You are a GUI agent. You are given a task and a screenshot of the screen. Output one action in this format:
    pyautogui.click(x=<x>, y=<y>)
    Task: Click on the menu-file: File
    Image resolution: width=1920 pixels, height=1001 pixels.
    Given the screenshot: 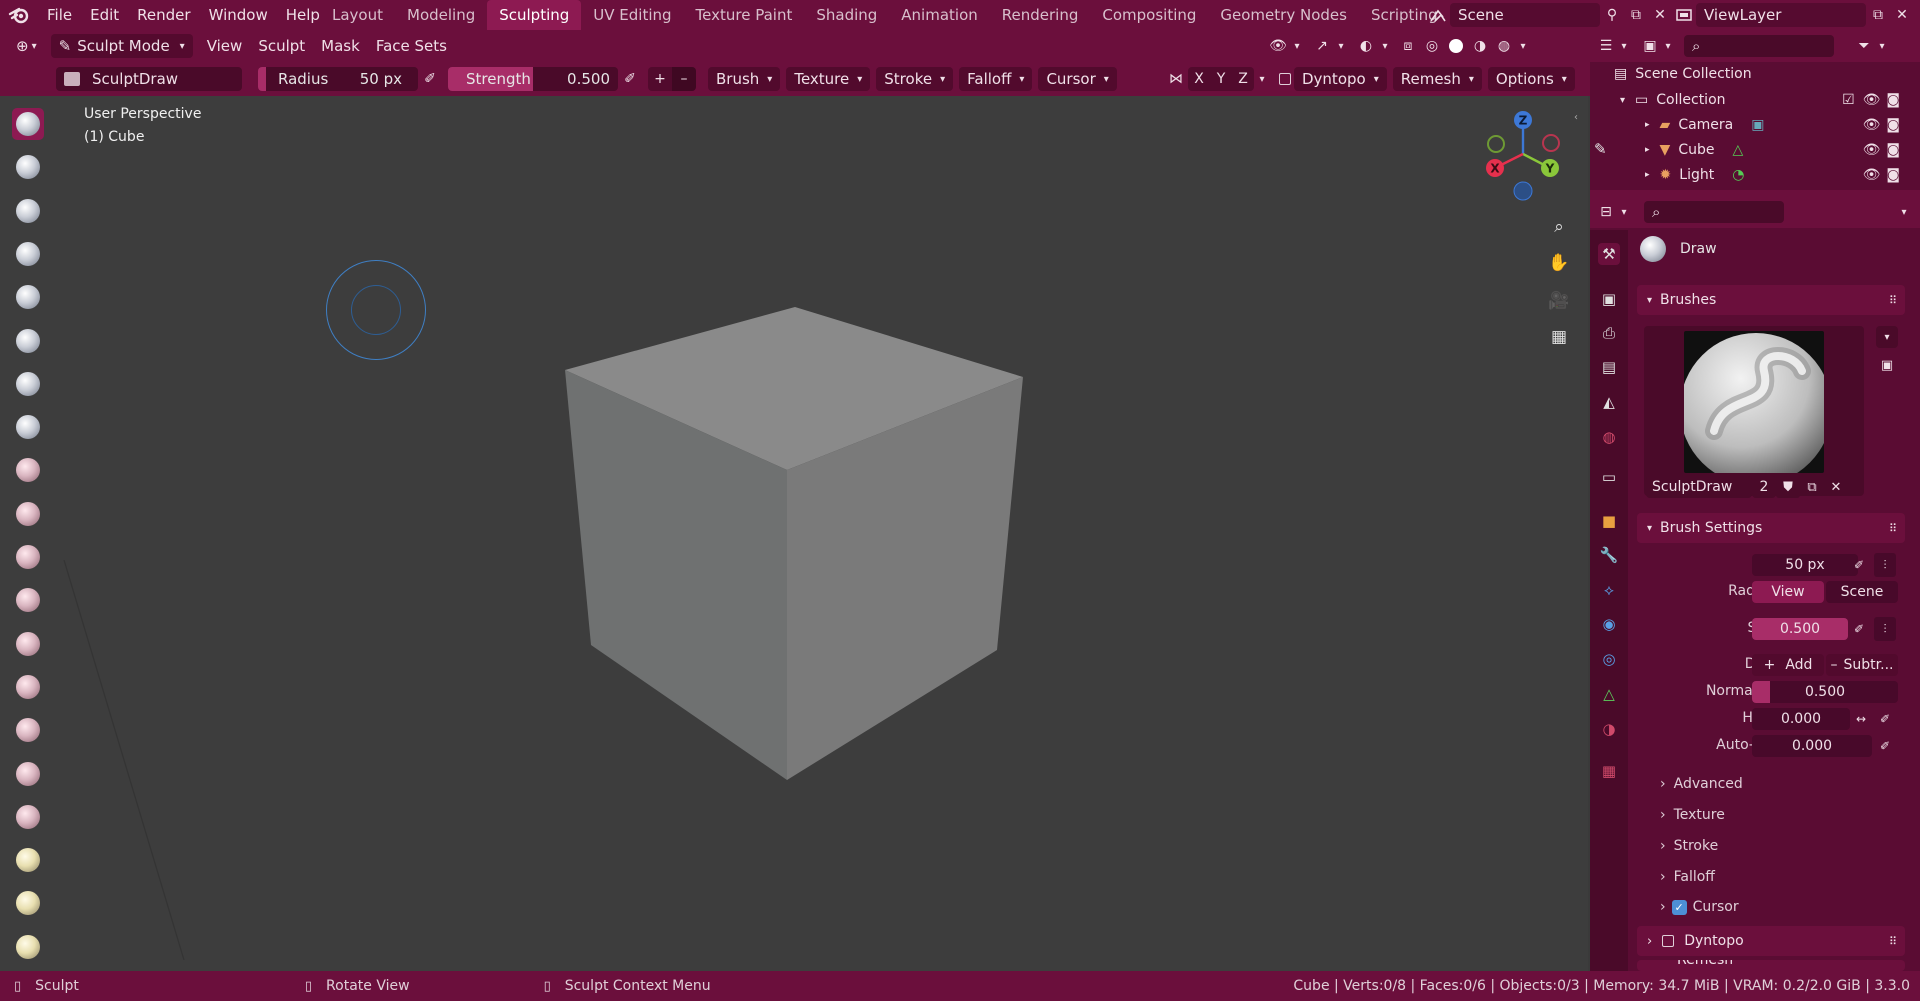 What is the action you would take?
    pyautogui.click(x=59, y=15)
    